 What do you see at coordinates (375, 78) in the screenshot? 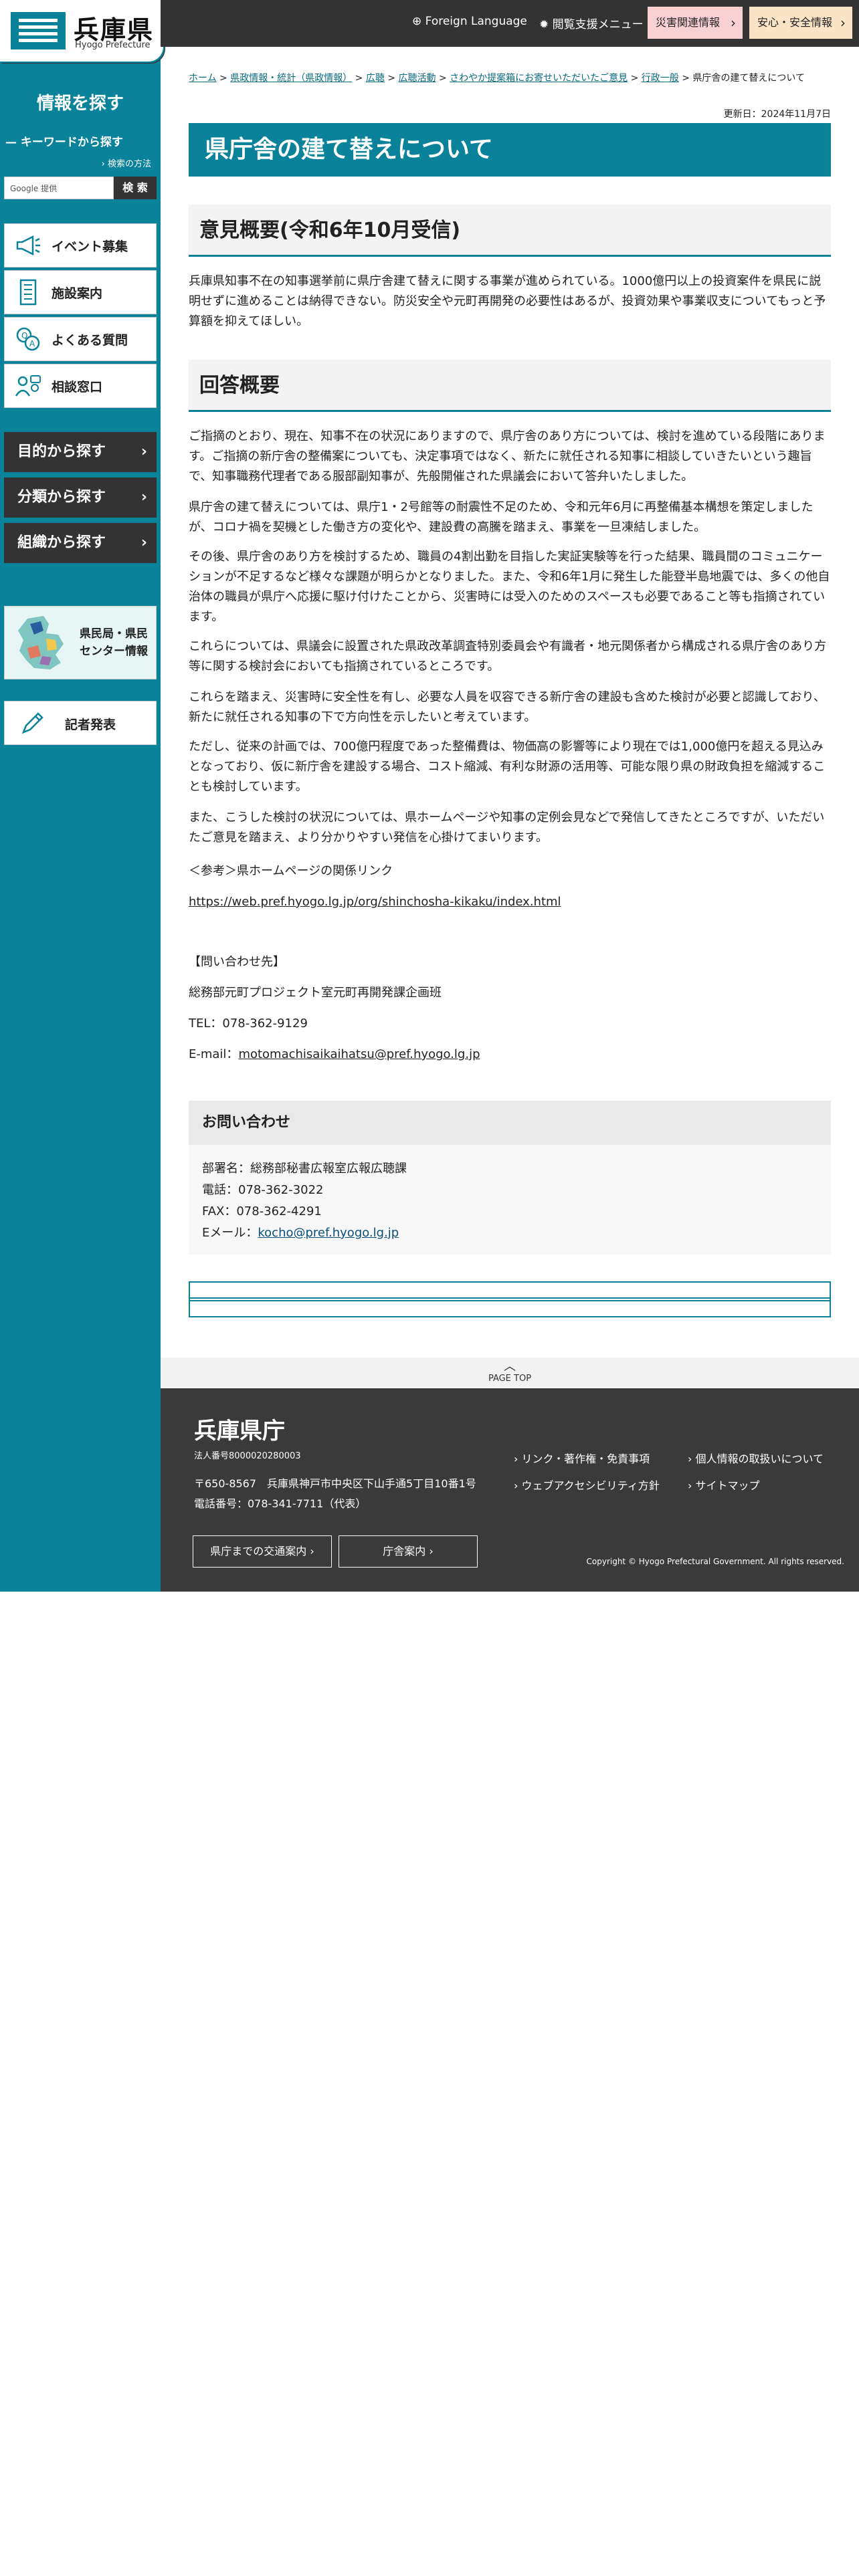
I see `breadcrumb-link: 広聴` at bounding box center [375, 78].